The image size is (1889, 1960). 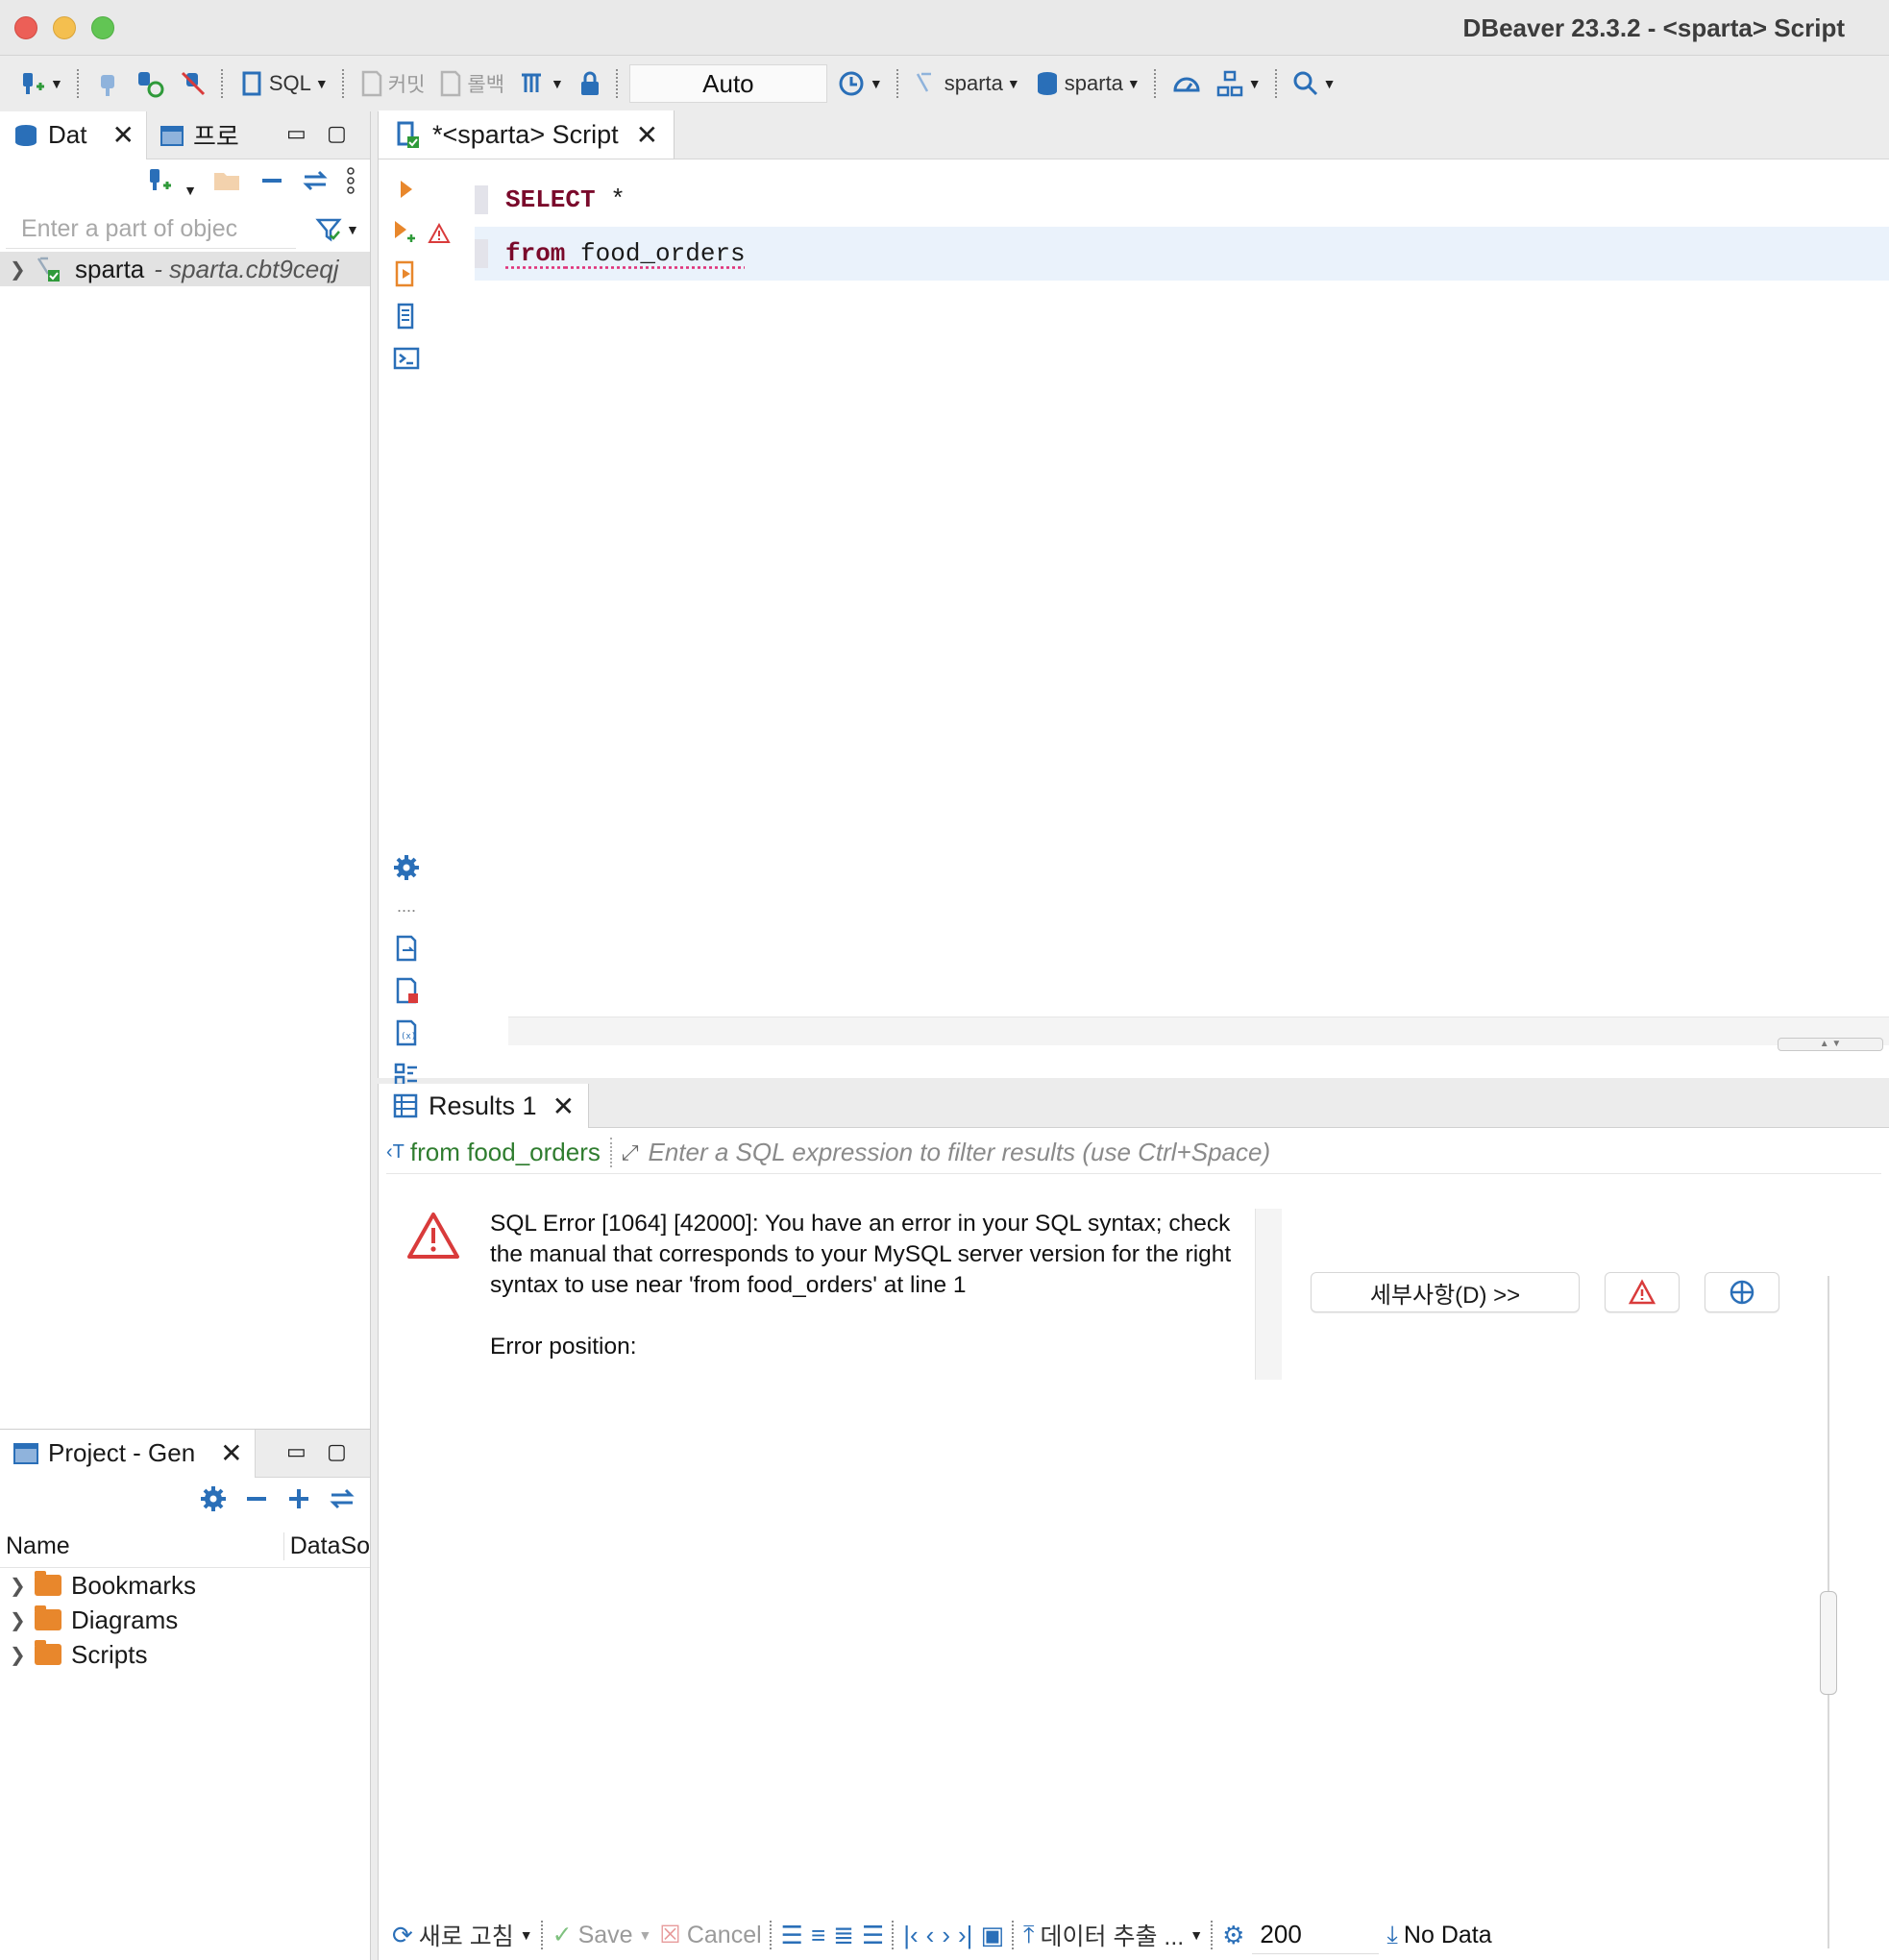 What do you see at coordinates (413, 619) in the screenshot?
I see `editor-side-toolbar: .... (x)` at bounding box center [413, 619].